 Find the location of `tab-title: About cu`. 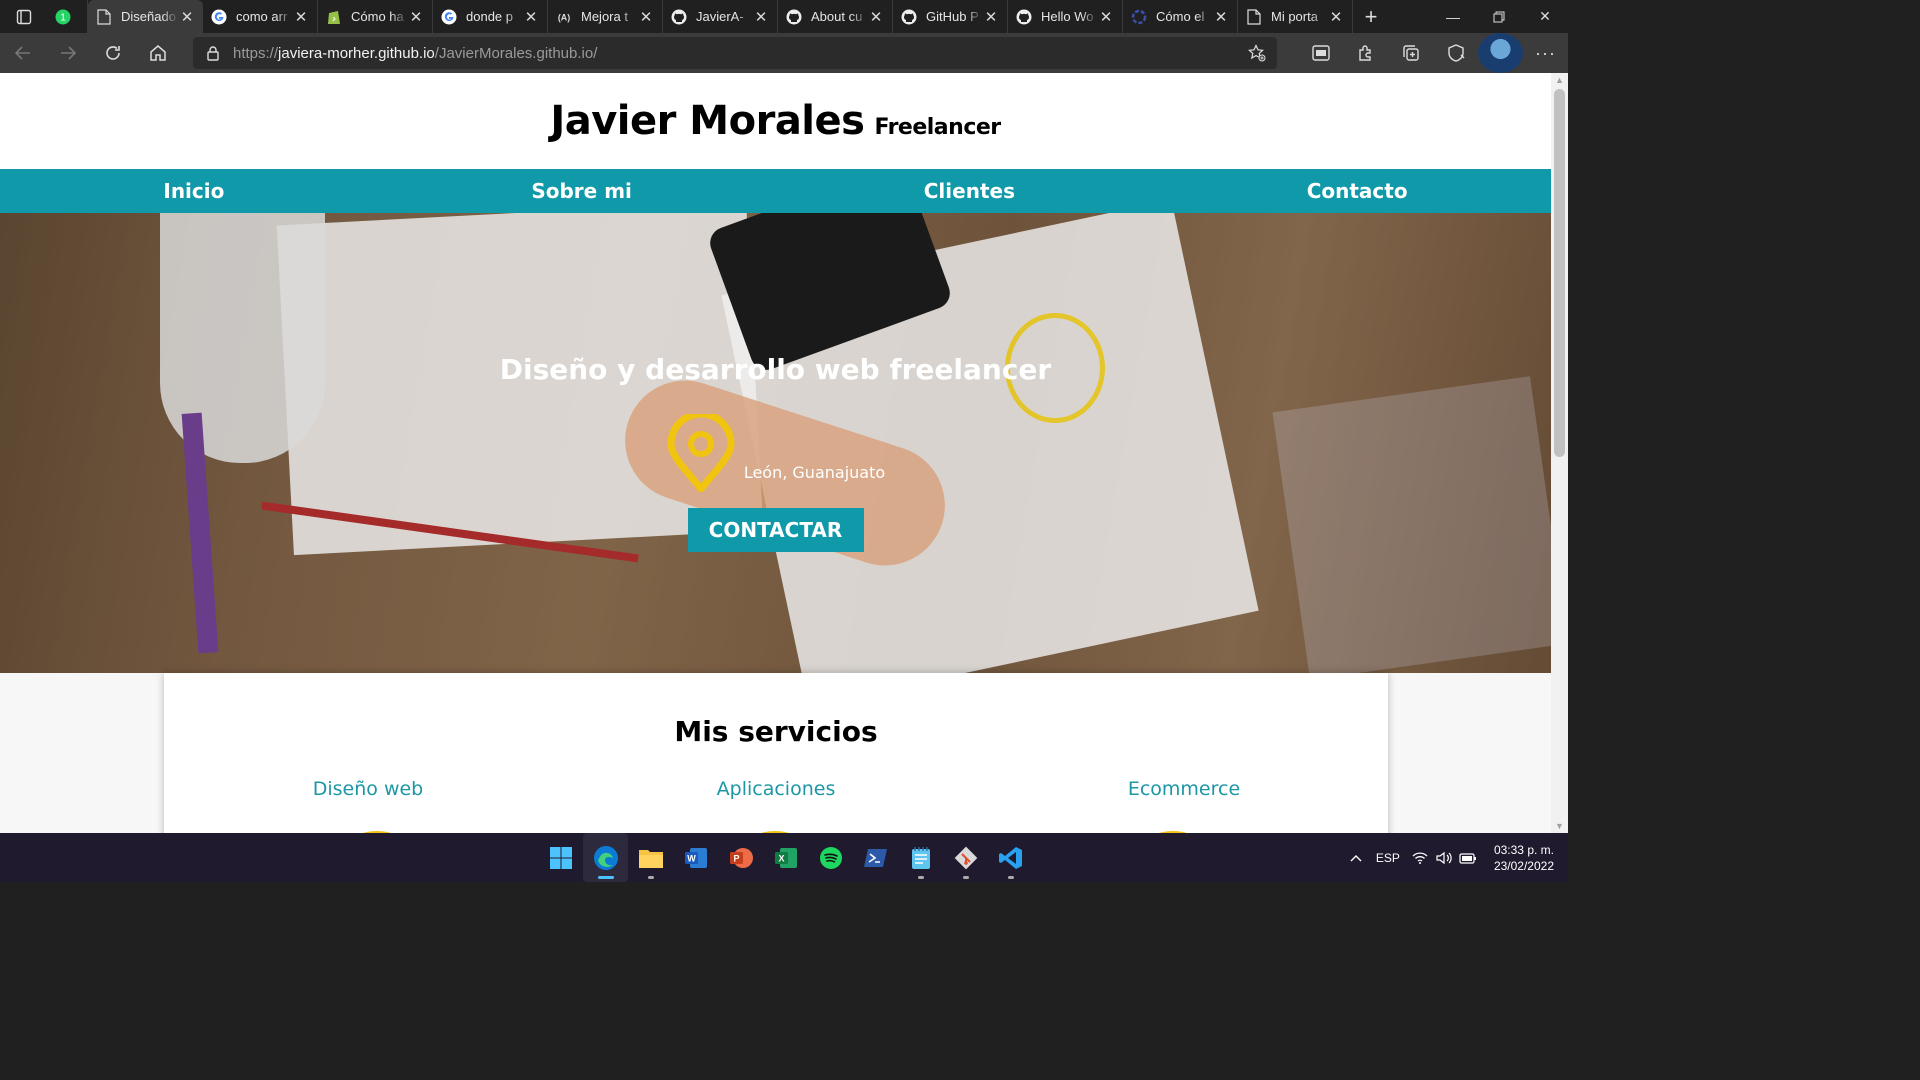

tab-title: About cu is located at coordinates (837, 16).